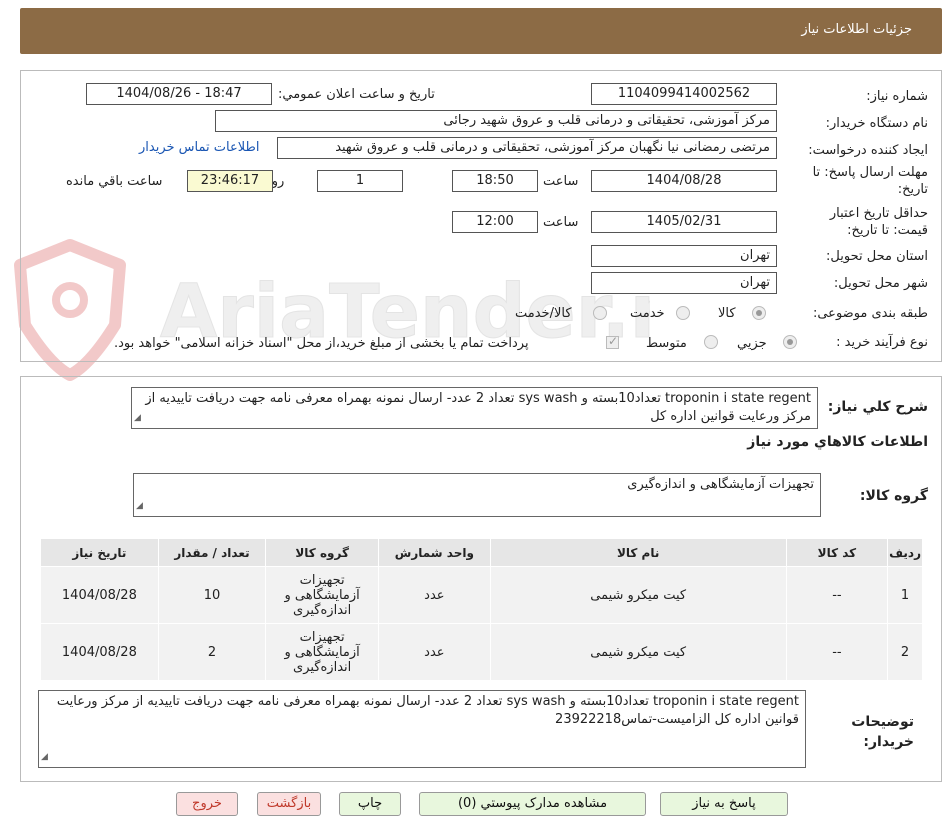 The image size is (944, 836). Describe the element at coordinates (882, 732) in the screenshot. I see `buyer-notes-label: توضيحات خريدار:` at that location.